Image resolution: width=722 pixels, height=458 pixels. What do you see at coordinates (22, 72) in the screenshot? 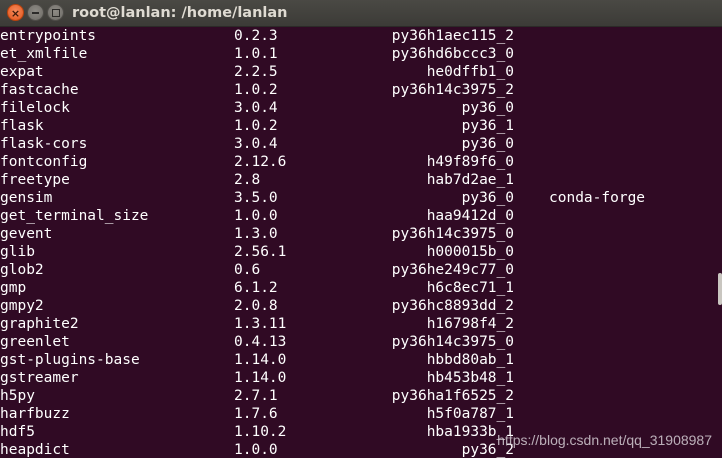
I see `package-name: expat` at bounding box center [22, 72].